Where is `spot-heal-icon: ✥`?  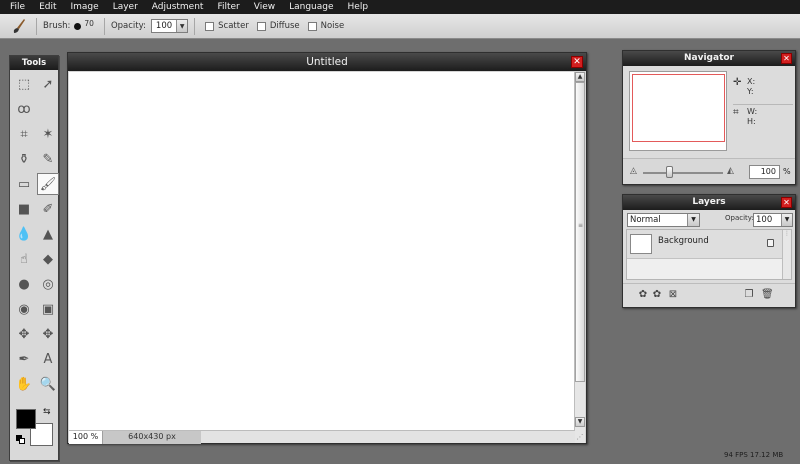
spot-heal-icon: ✥ is located at coordinates (24, 334).